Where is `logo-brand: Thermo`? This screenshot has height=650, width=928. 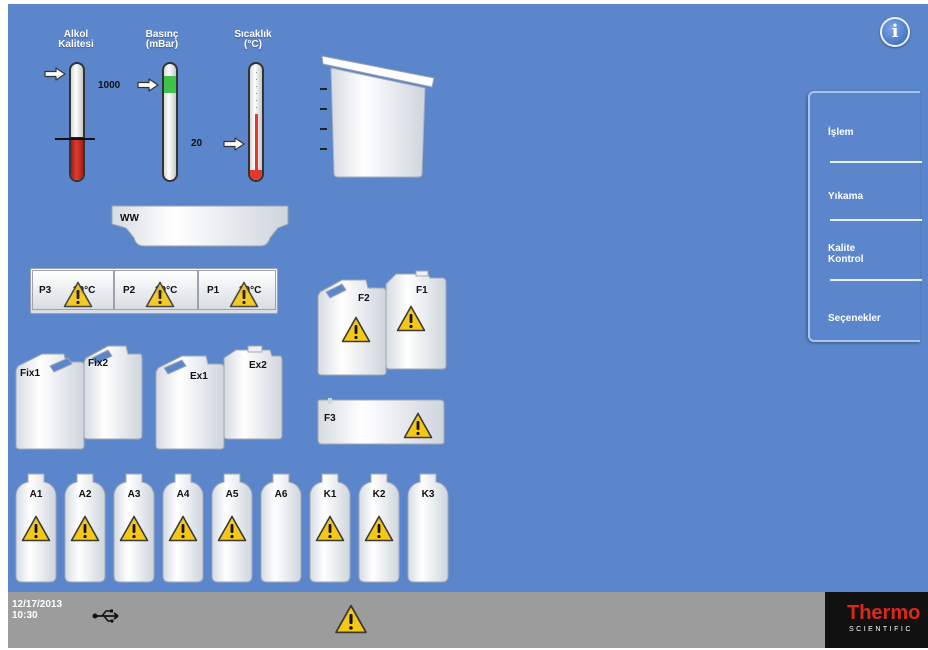 logo-brand: Thermo is located at coordinates (884, 613).